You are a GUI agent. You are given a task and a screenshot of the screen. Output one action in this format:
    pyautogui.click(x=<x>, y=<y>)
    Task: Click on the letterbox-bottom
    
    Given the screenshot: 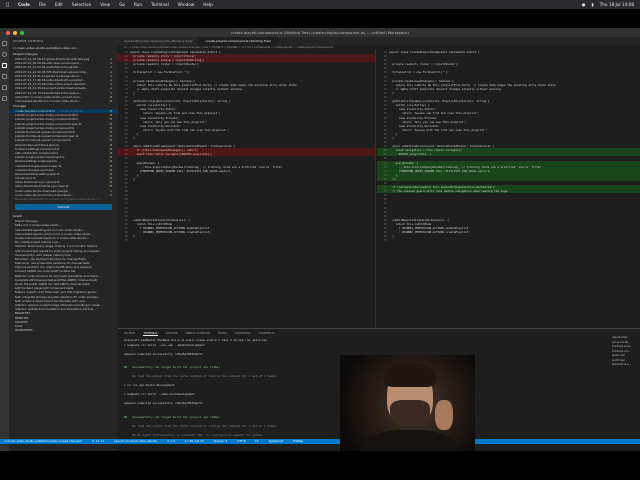 What is the action you would take?
    pyautogui.click(x=320, y=465)
    